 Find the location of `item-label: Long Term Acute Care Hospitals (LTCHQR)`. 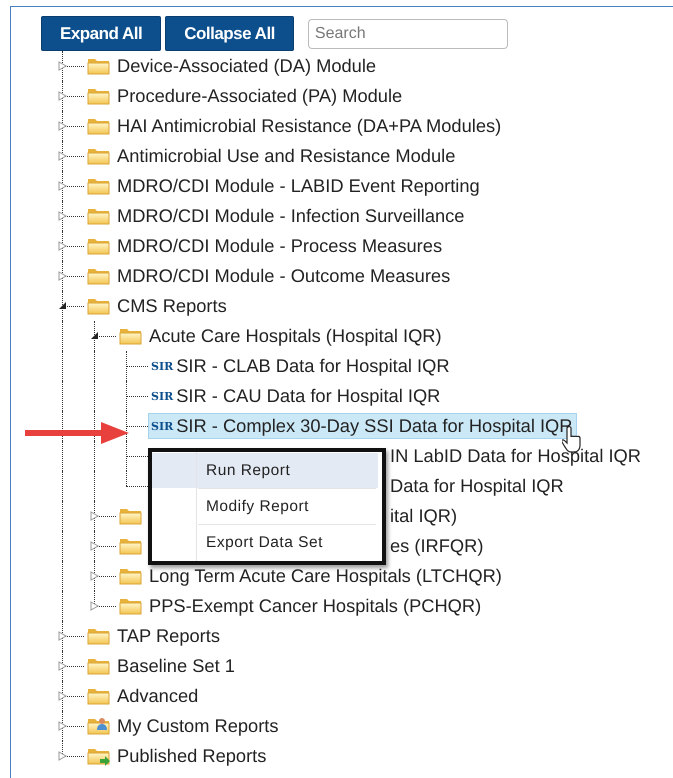

item-label: Long Term Acute Care Hospitals (LTCHQR) is located at coordinates (325, 576).